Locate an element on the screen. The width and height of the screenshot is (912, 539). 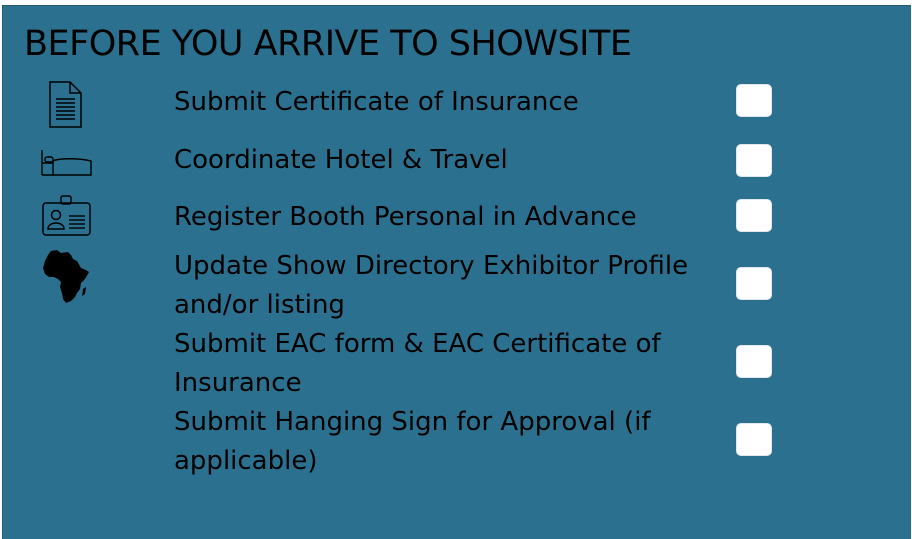
document-icon is located at coordinates (65, 104).